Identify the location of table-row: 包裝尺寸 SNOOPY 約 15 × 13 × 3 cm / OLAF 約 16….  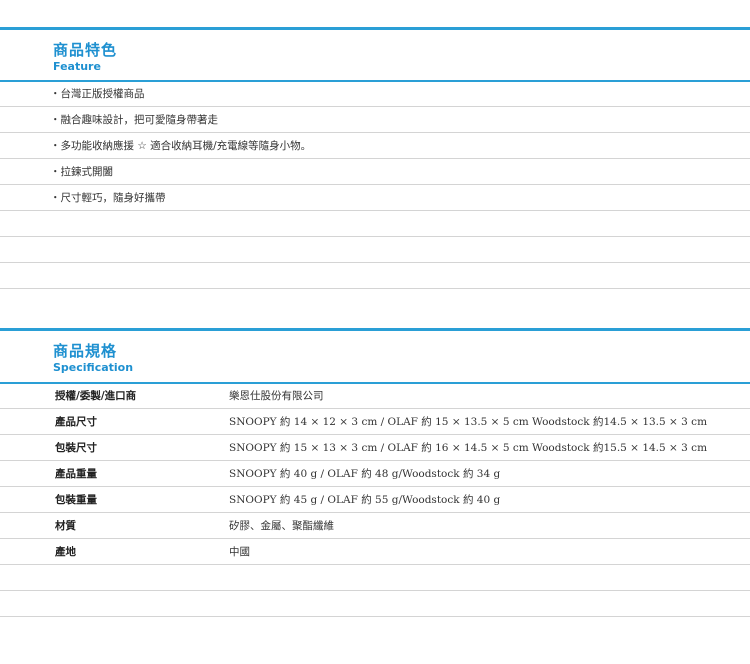
(375, 448).